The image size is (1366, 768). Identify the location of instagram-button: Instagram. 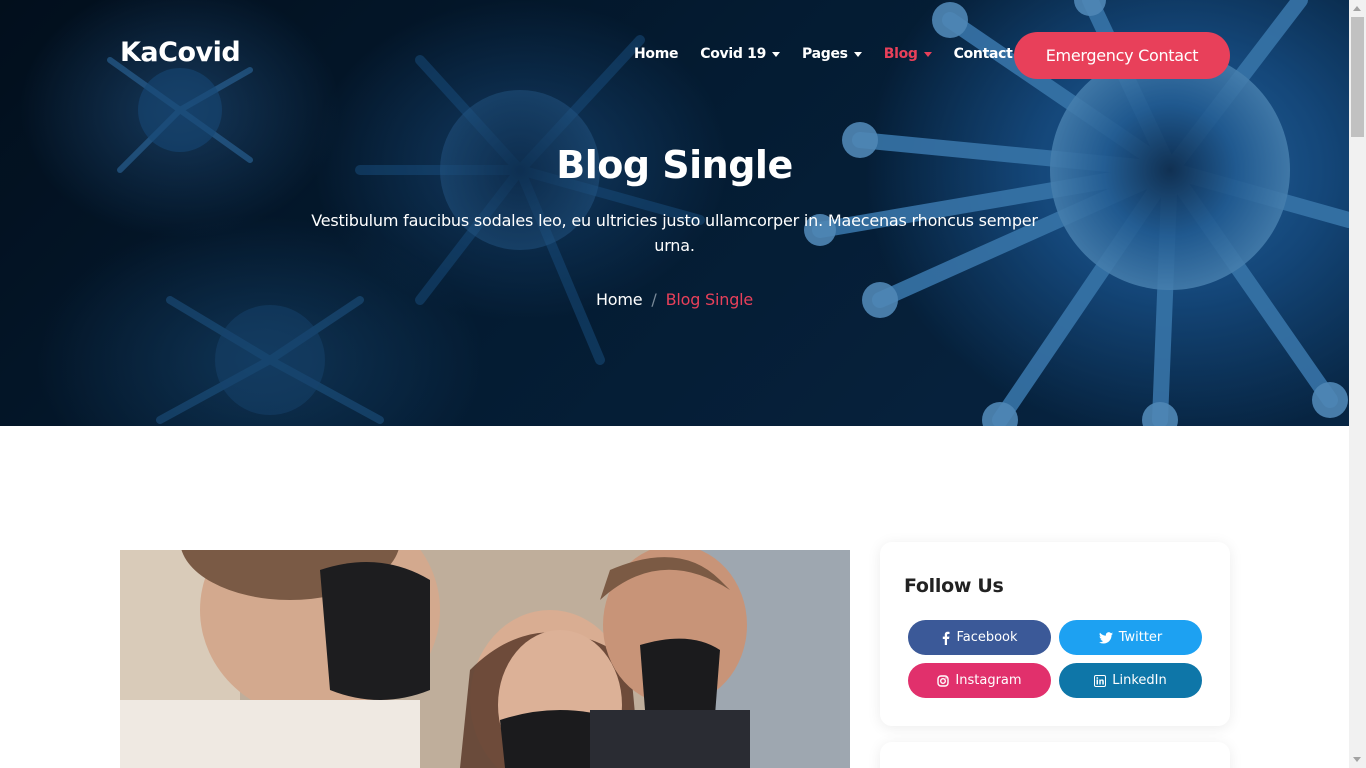
(979, 680).